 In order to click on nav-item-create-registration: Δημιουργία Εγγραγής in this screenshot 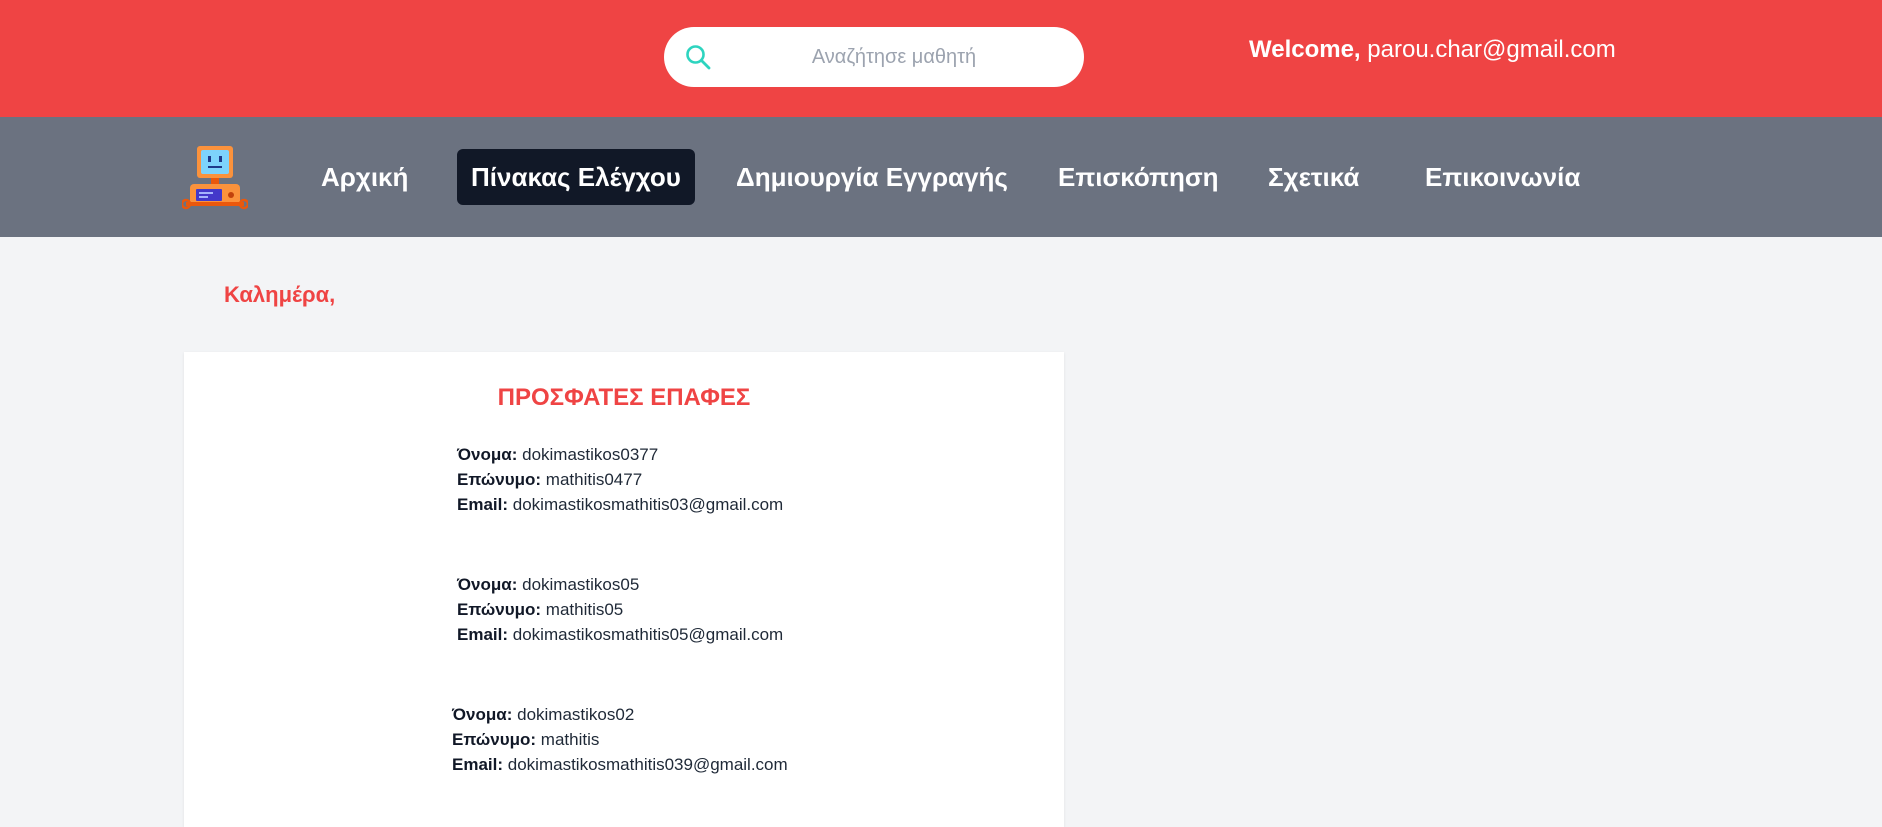, I will do `click(872, 177)`.